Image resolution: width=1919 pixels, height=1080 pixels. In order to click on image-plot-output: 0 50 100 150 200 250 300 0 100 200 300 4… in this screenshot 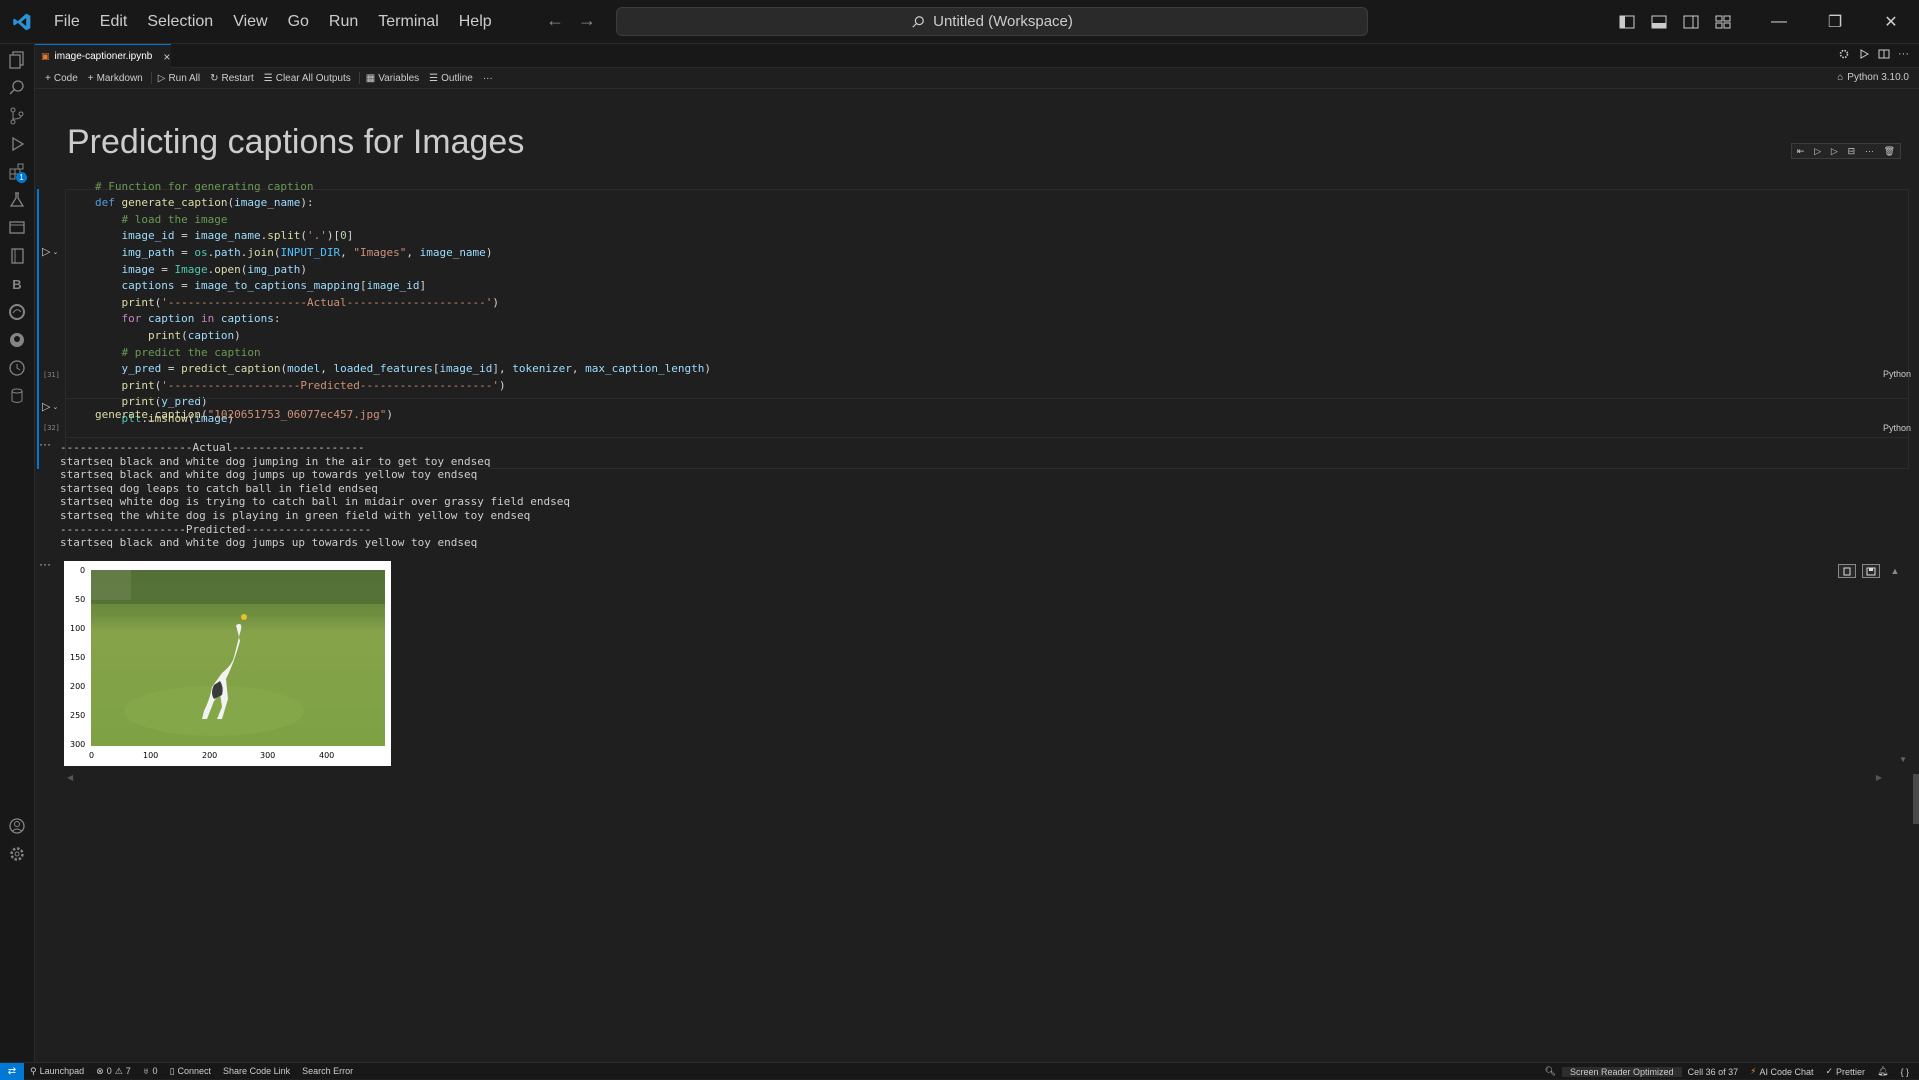, I will do `click(227, 663)`.